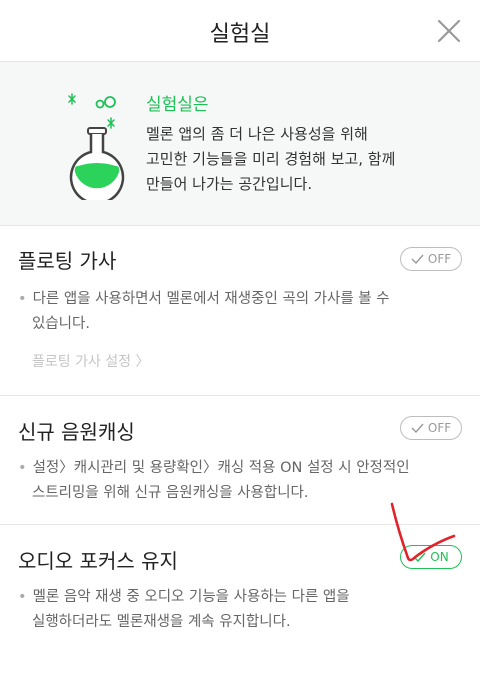 Image resolution: width=480 pixels, height=681 pixels. Describe the element at coordinates (142, 362) in the screenshot. I see `chevron-right-icon: 〉` at that location.